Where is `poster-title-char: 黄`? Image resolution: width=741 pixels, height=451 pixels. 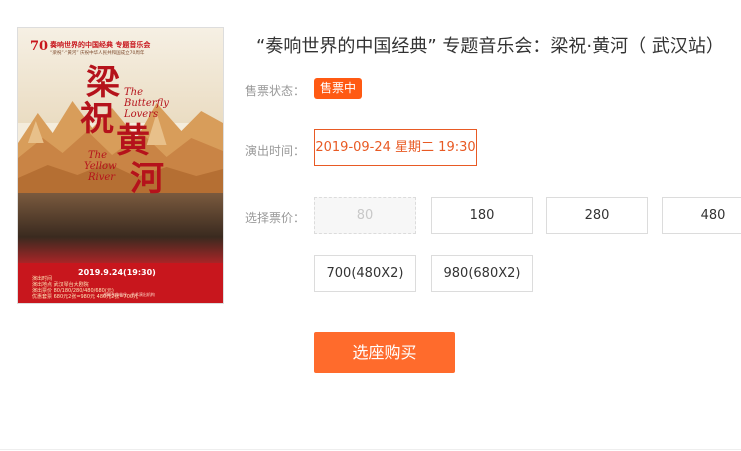 poster-title-char: 黄 is located at coordinates (133, 141).